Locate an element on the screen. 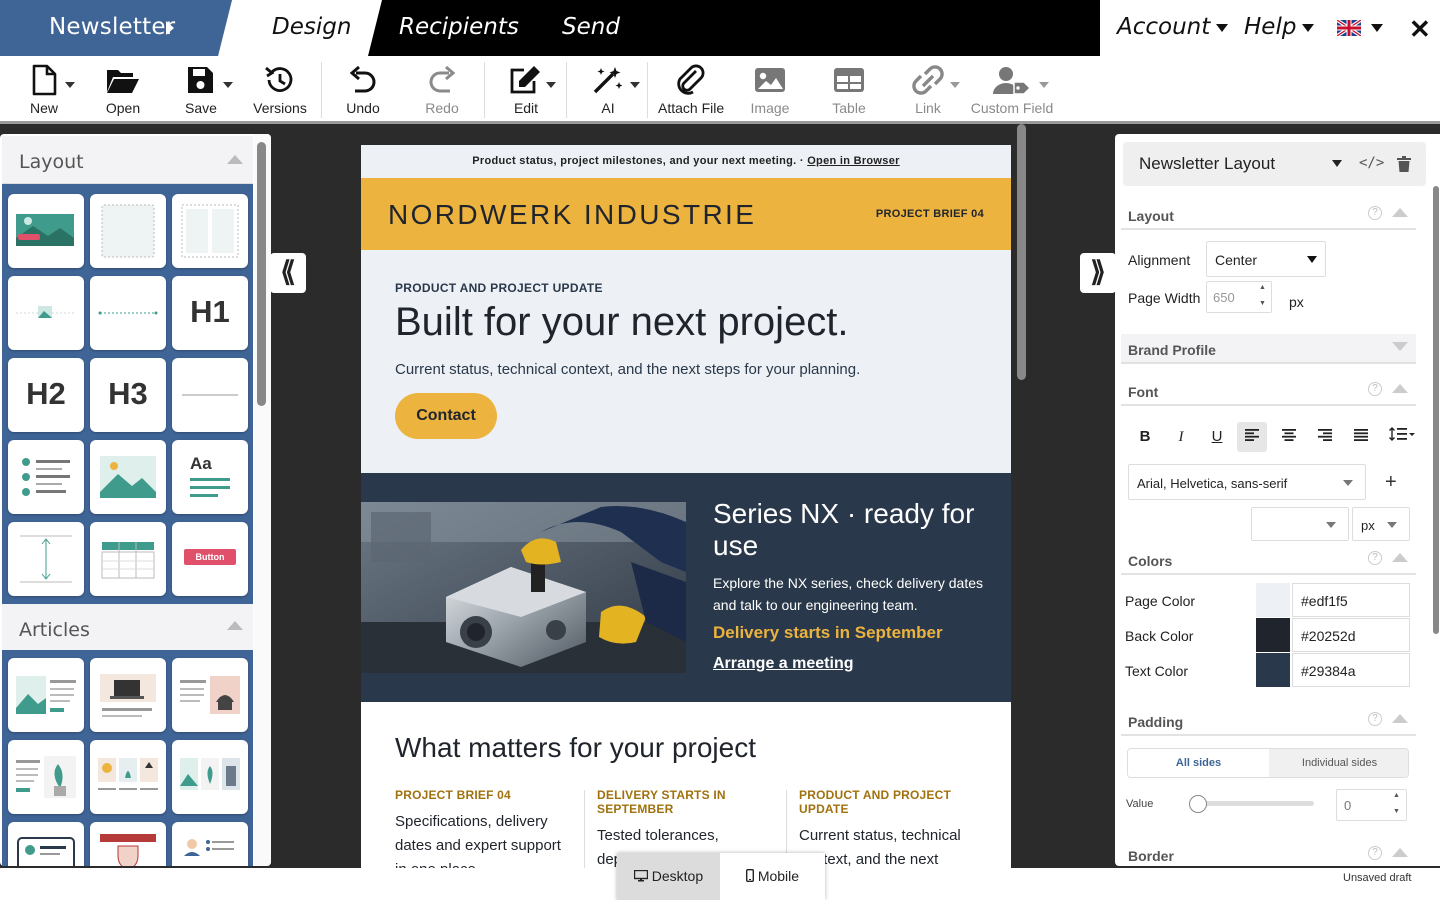 This screenshot has width=1440, height=900. newsletter-menu-label: Newsletter is located at coordinates (112, 27).